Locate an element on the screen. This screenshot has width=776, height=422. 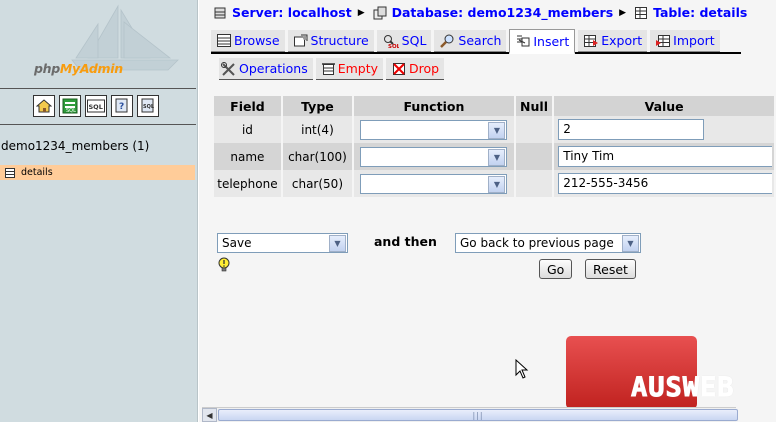
value-input: 2 is located at coordinates (631, 129).